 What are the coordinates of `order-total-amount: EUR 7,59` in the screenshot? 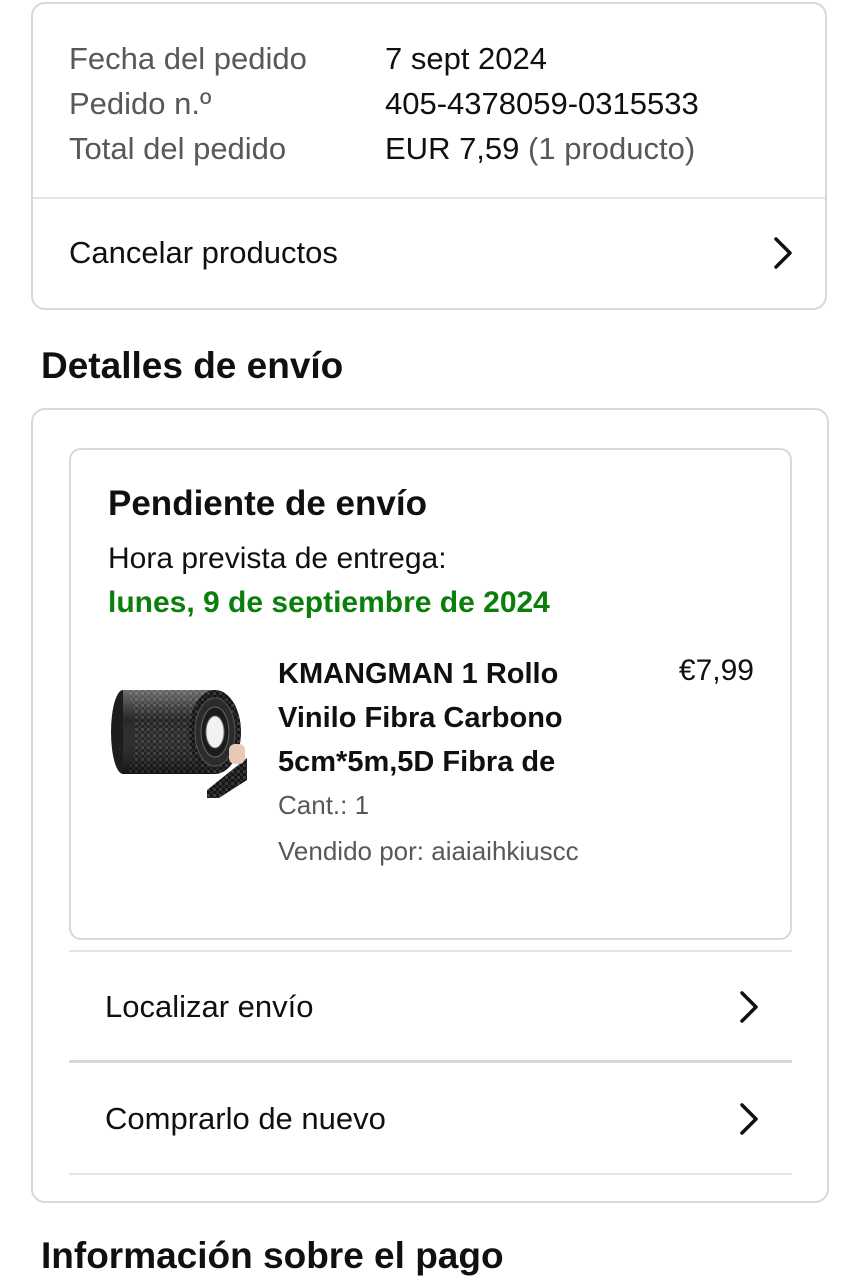 It's located at (452, 148).